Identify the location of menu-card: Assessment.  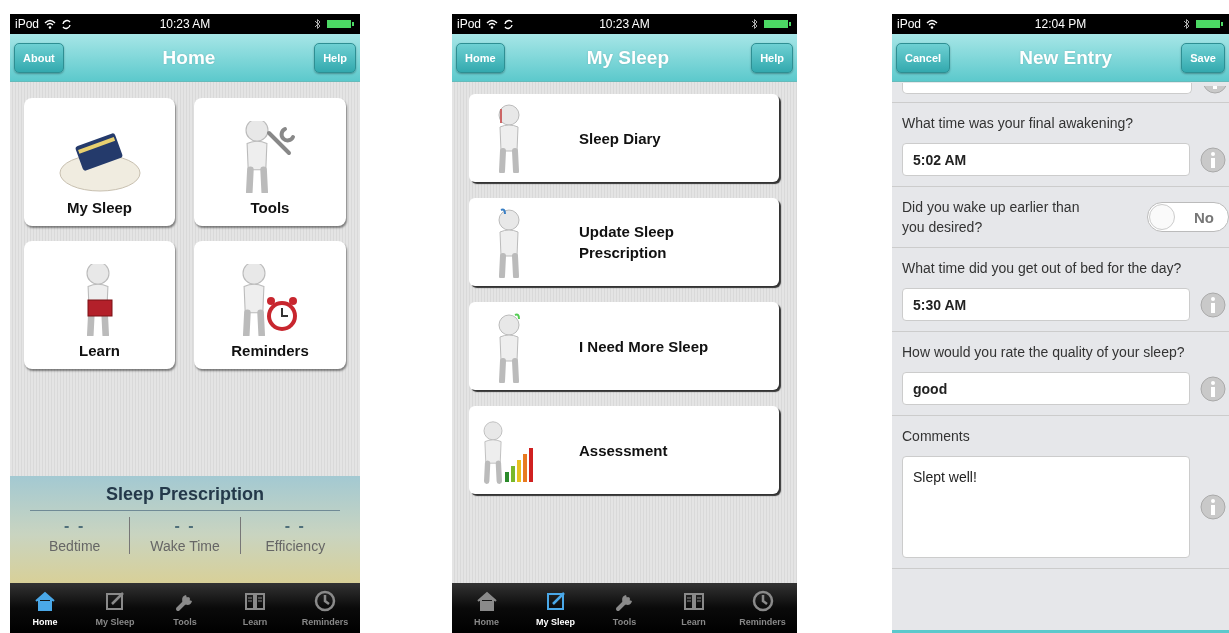
(624, 450).